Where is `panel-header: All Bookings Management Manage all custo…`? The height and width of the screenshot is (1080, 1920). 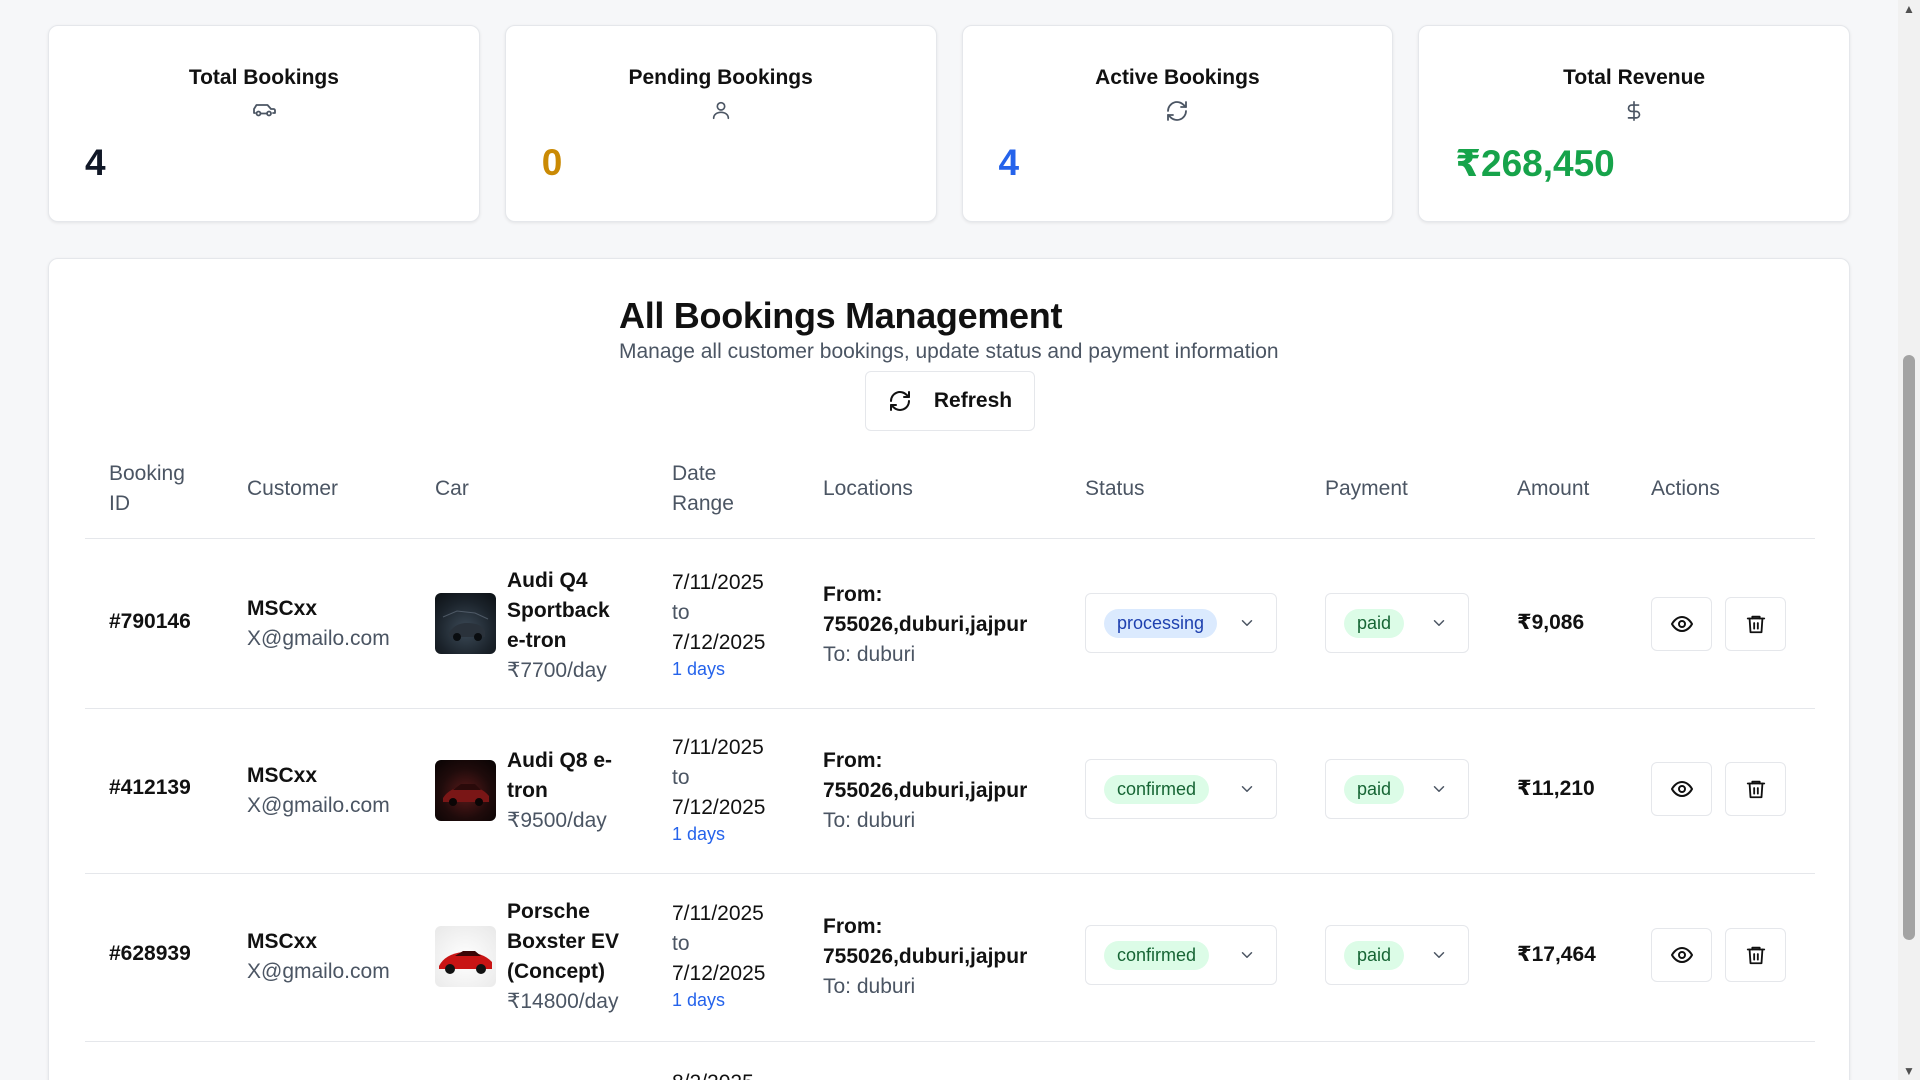 panel-header: All Bookings Management Manage all custo… is located at coordinates (949, 329).